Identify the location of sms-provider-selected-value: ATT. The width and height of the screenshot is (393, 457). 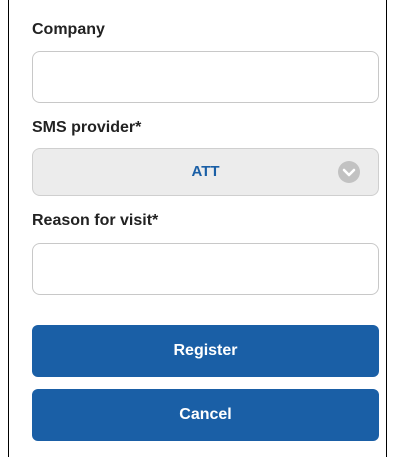
(205, 171).